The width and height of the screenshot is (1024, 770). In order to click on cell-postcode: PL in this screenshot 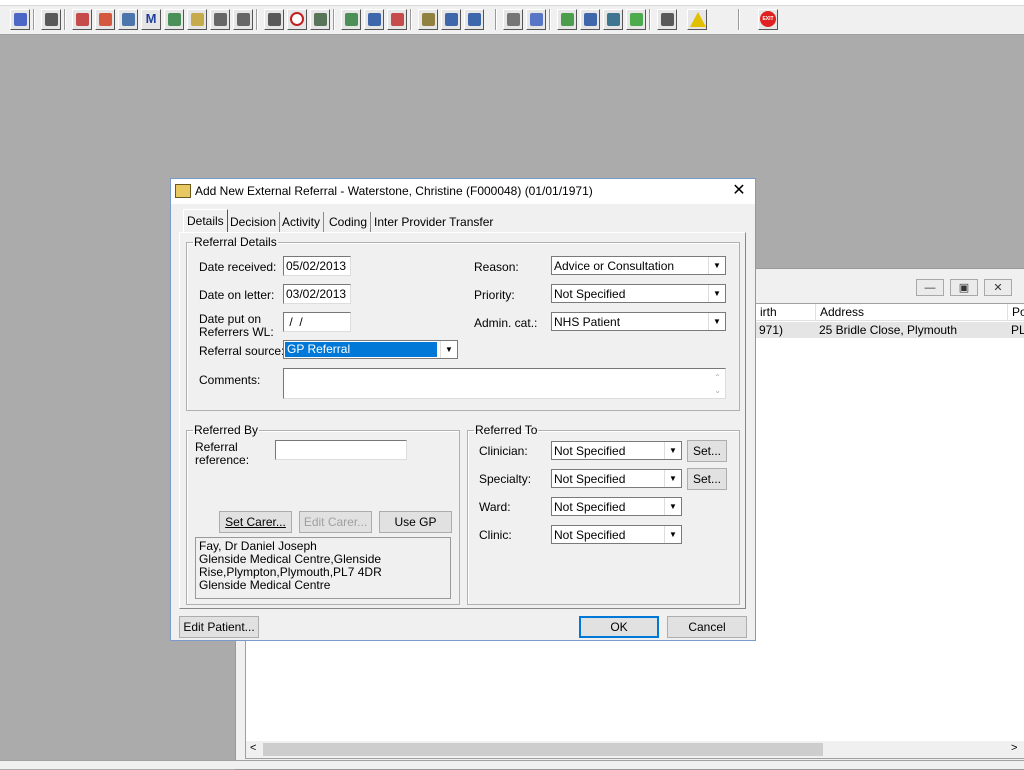, I will do `click(1017, 330)`.